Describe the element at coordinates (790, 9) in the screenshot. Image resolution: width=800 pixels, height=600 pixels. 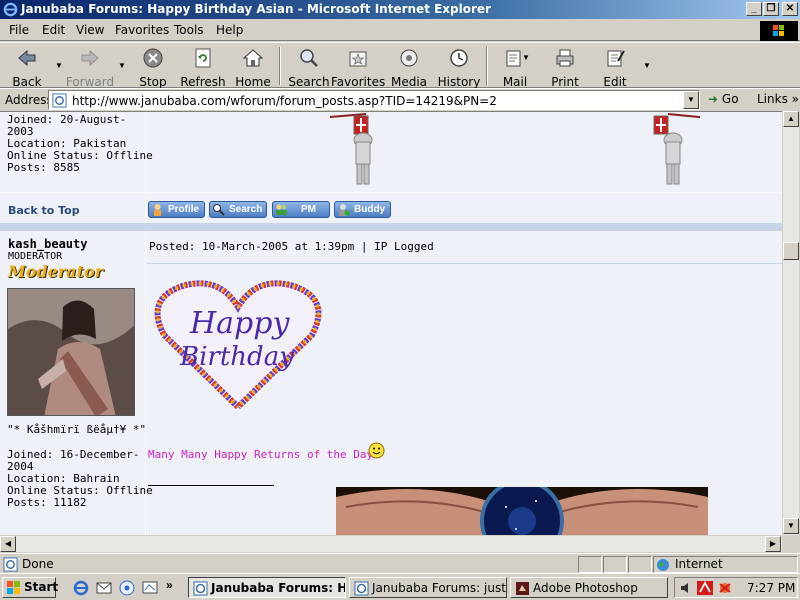
I see `close-button: ✕` at that location.